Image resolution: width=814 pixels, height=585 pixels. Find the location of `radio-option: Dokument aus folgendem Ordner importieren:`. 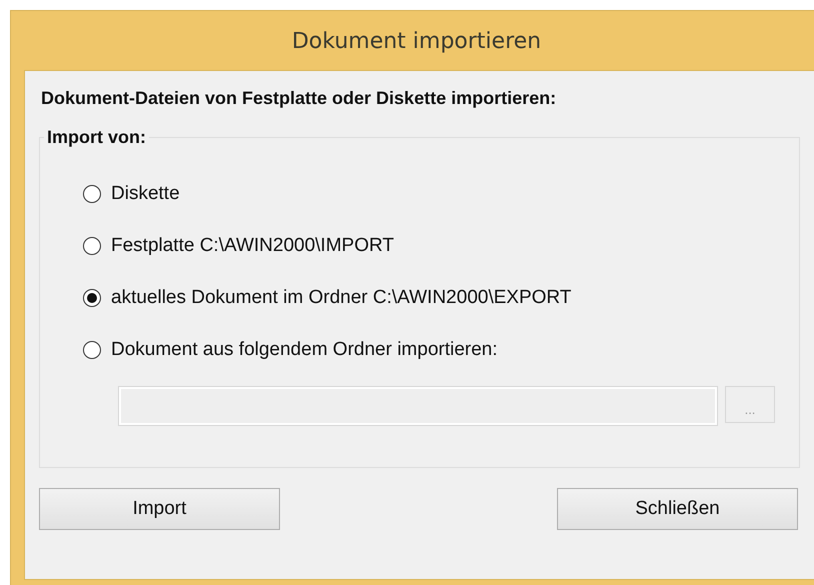

radio-option: Dokument aus folgendem Ordner importieren: is located at coordinates (441, 349).